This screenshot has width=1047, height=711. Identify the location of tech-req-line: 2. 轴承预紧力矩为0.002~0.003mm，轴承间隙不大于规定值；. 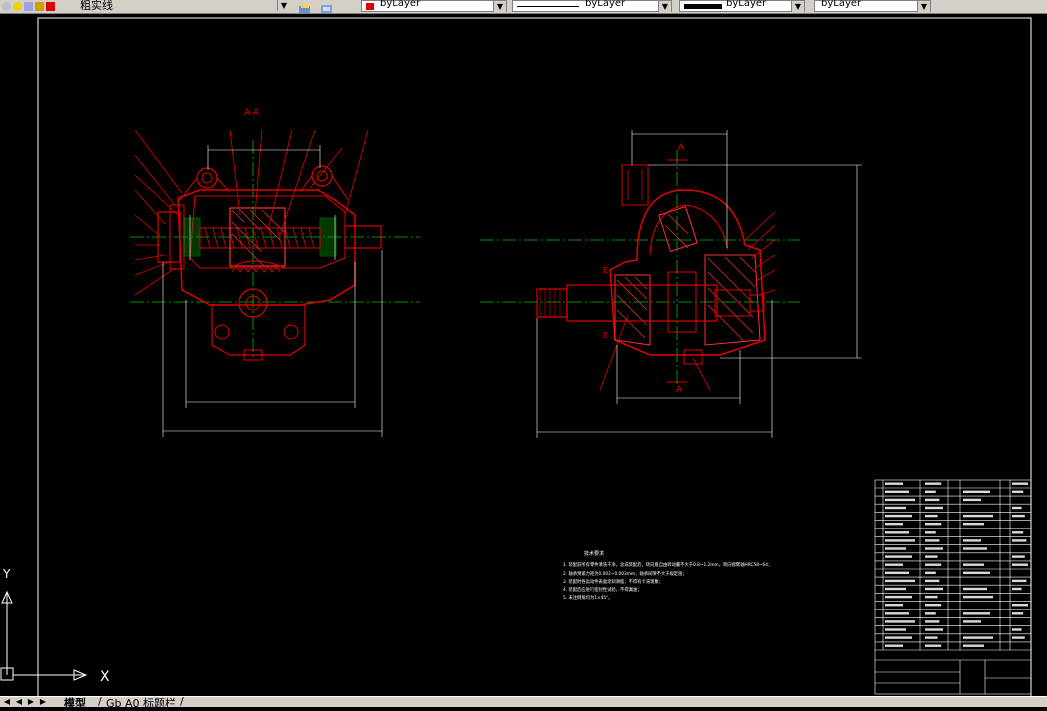
(625, 573).